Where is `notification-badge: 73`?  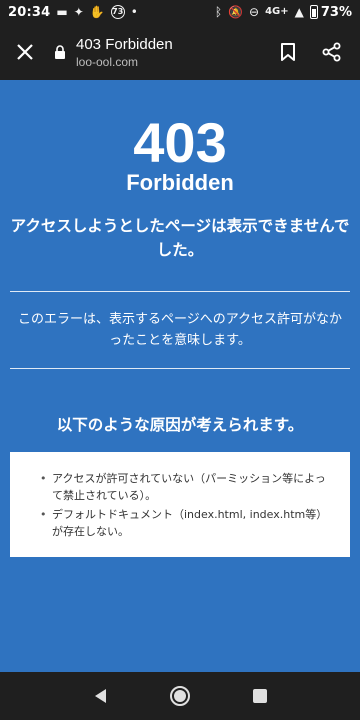 notification-badge: 73 is located at coordinates (117, 12).